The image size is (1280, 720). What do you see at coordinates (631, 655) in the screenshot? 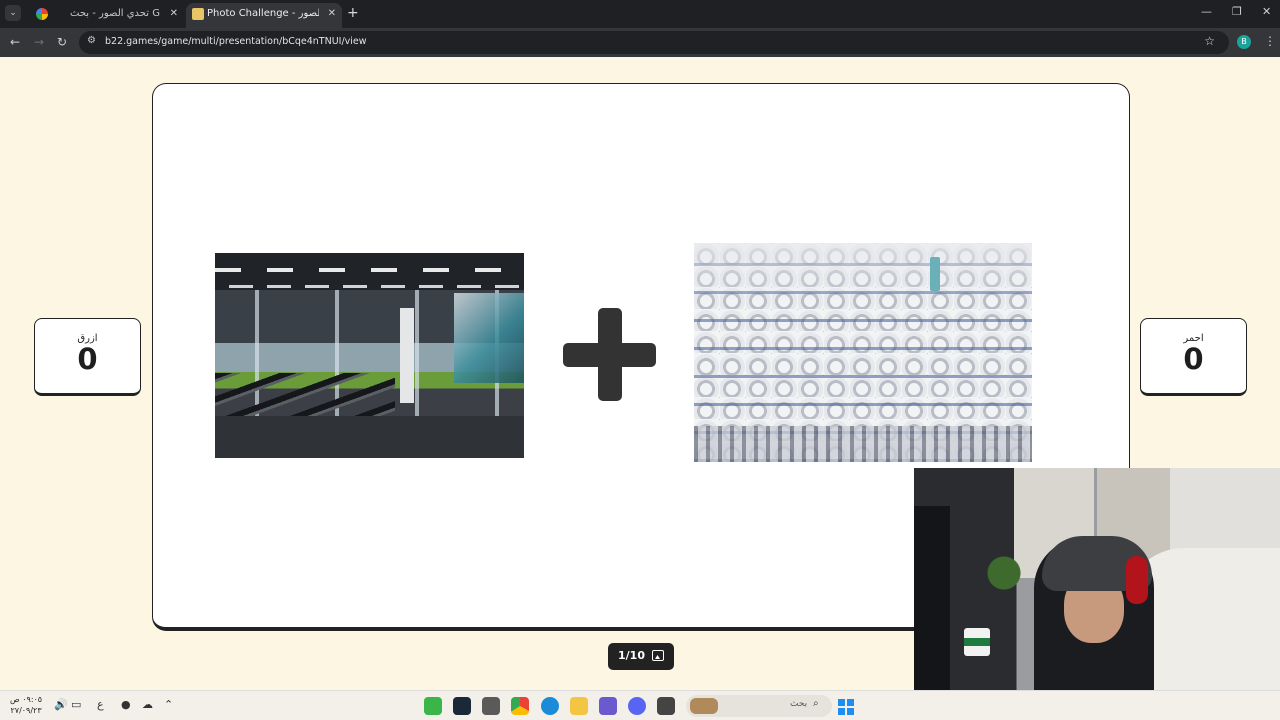
I see `page-counter: 1/10` at bounding box center [631, 655].